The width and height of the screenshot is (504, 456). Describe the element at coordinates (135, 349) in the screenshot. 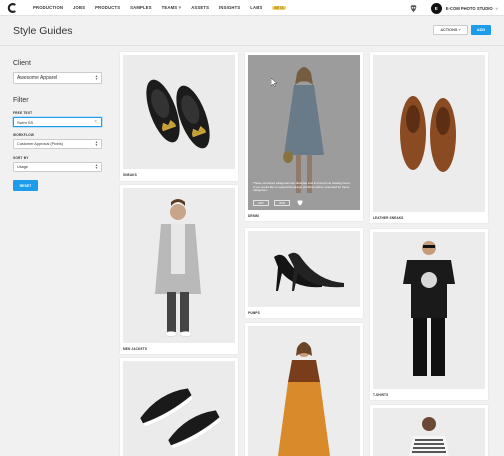

I see `card-label: MEN JACKETS` at that location.